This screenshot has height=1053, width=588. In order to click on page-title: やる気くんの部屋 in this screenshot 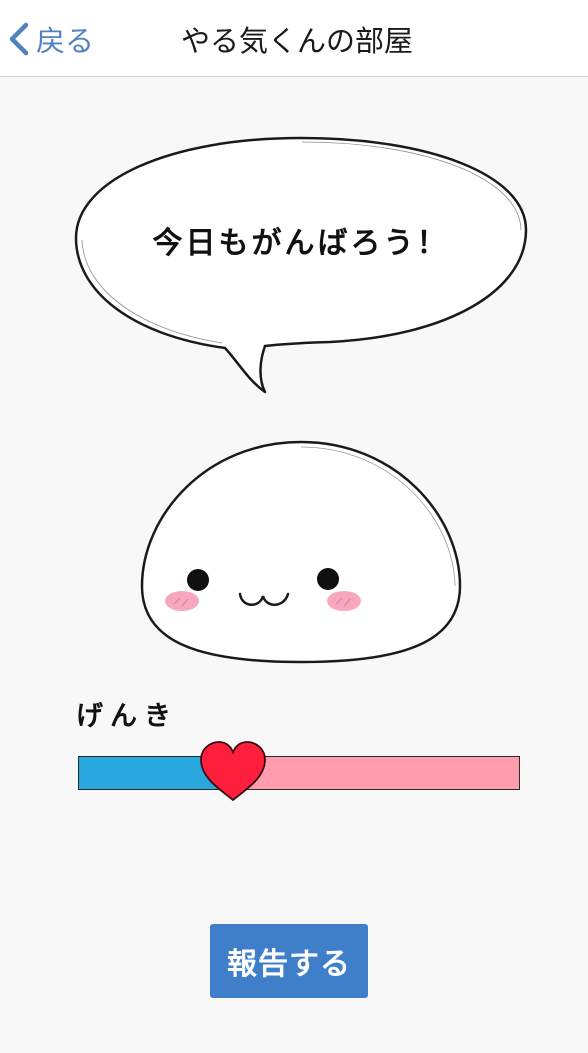, I will do `click(296, 41)`.